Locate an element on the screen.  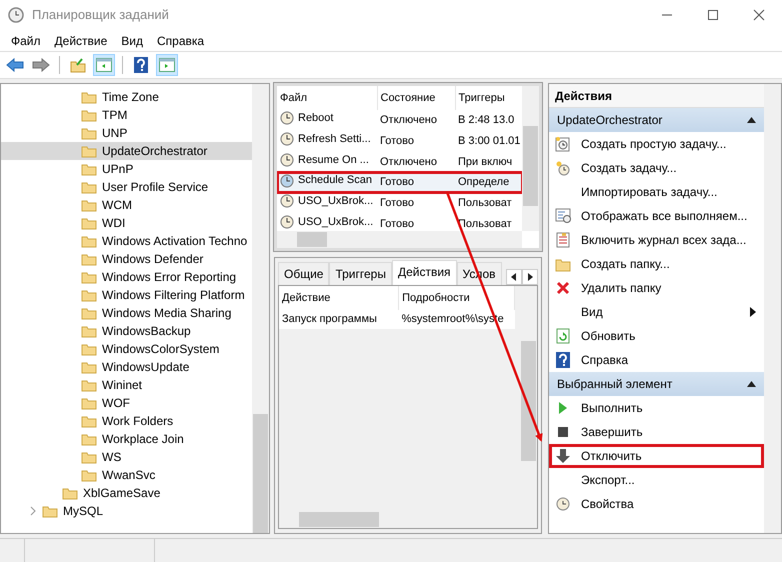
task-row: USO_UxBrok... Готово Пользоват is located at coordinates (400, 203).